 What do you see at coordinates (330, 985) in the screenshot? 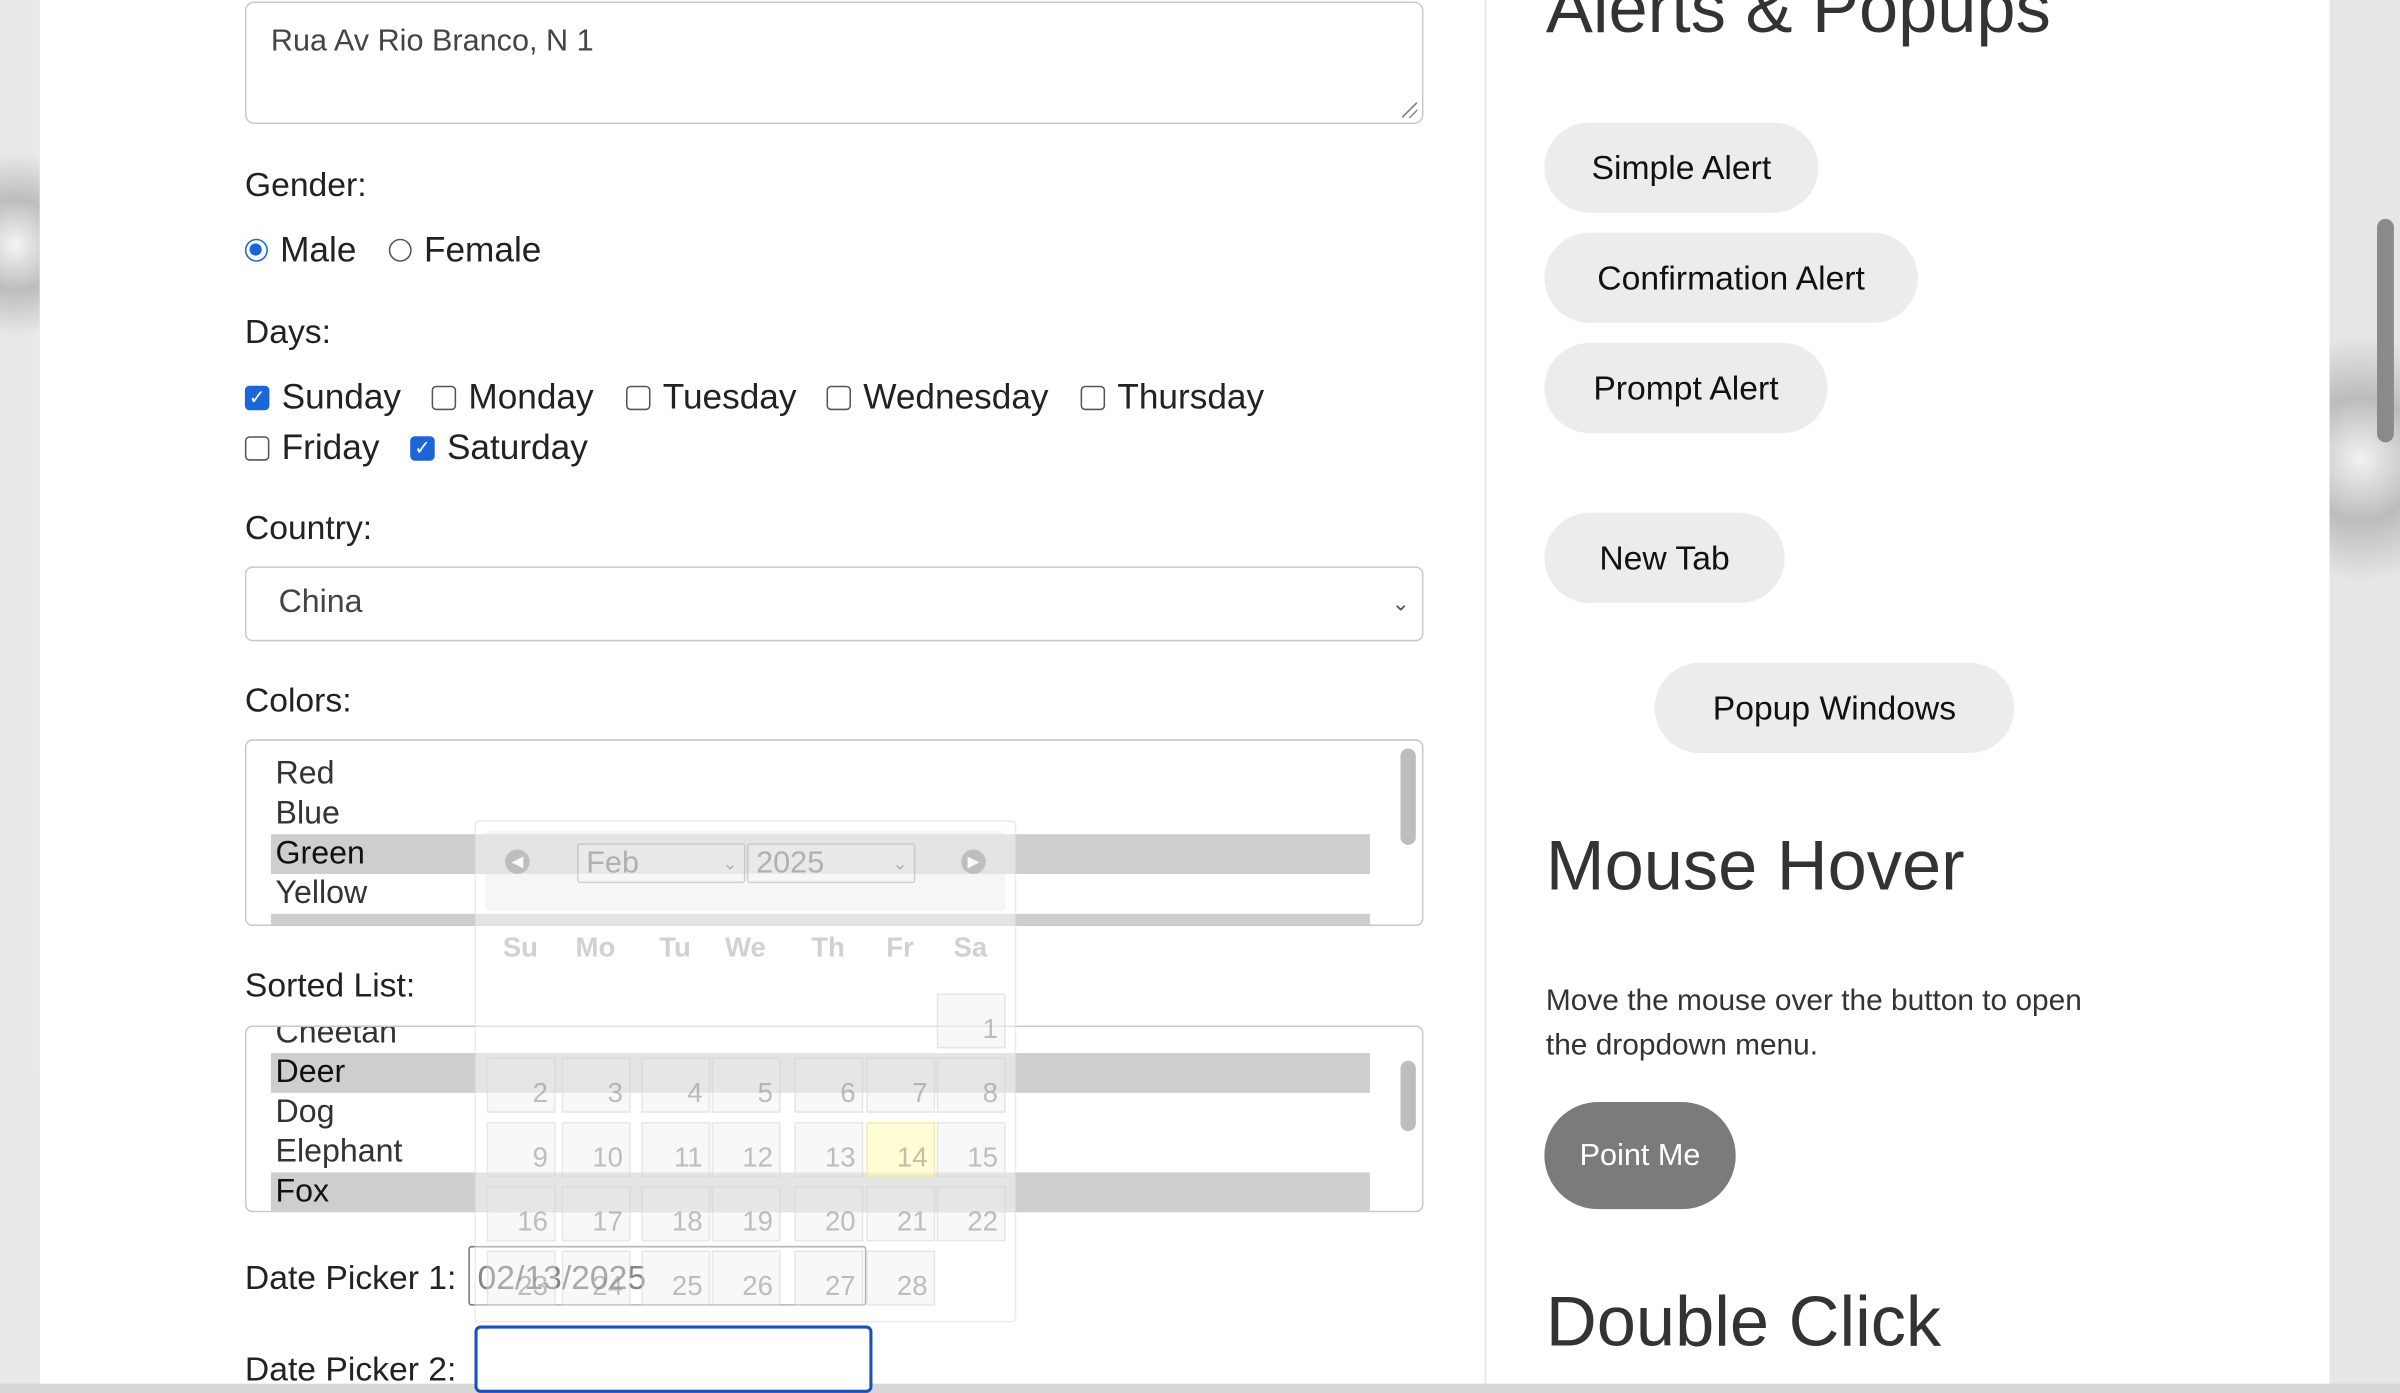
I see `sorted-list-label: Sorted List:` at bounding box center [330, 985].